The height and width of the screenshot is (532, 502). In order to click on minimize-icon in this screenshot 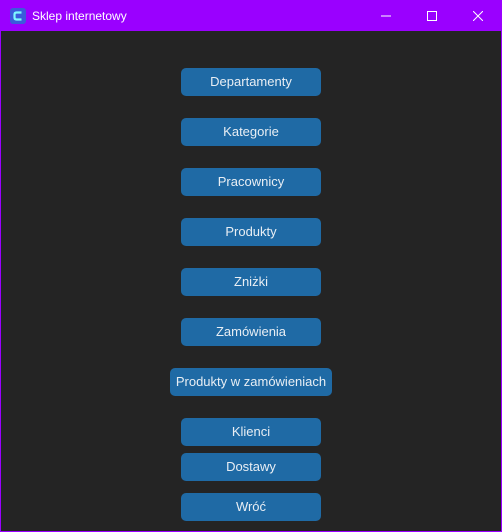, I will do `click(386, 16)`.